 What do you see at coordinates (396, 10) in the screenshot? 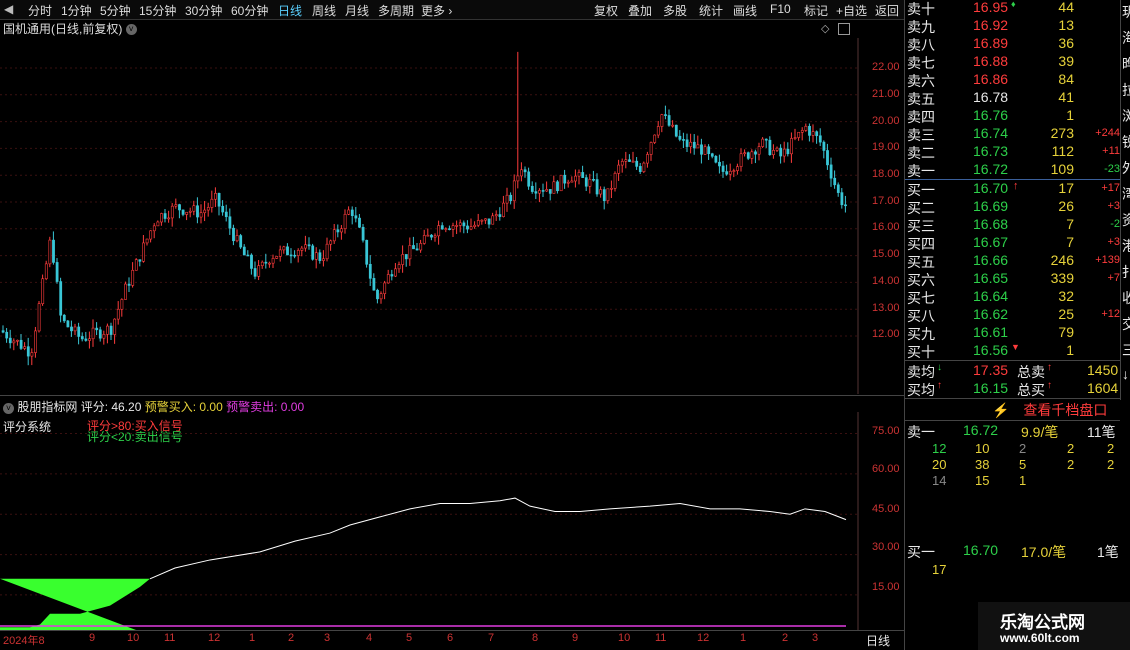
I see `tab-multi-period: 多周期` at bounding box center [396, 10].